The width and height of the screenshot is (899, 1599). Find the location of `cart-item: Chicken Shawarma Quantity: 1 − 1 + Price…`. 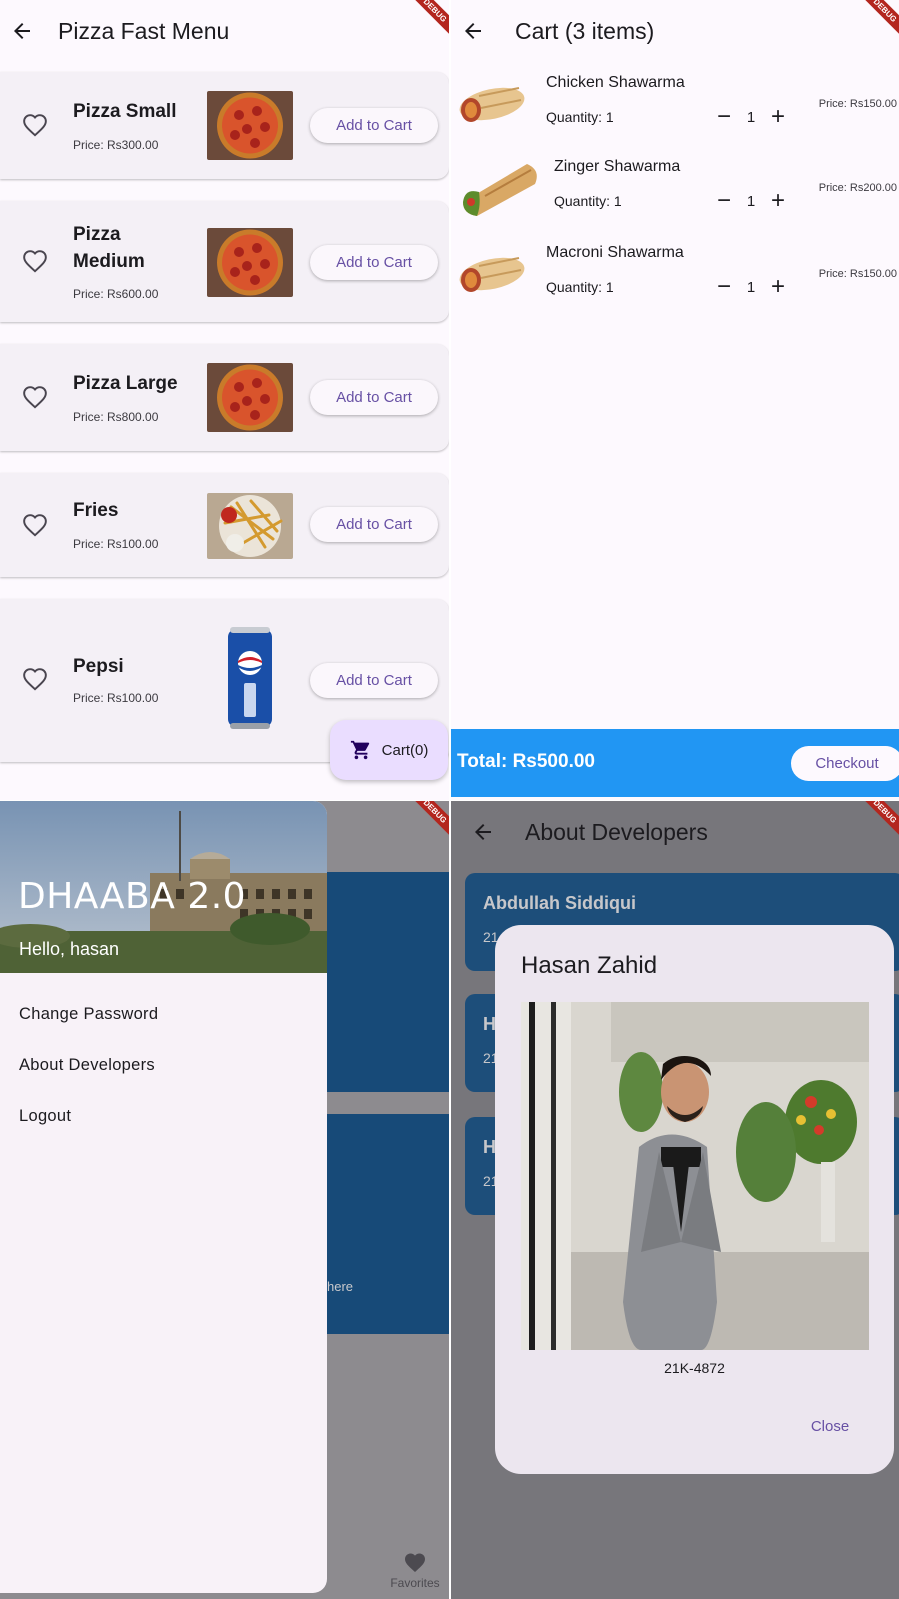

cart-item: Chicken Shawarma Quantity: 1 − 1 + Price… is located at coordinates (675, 108).